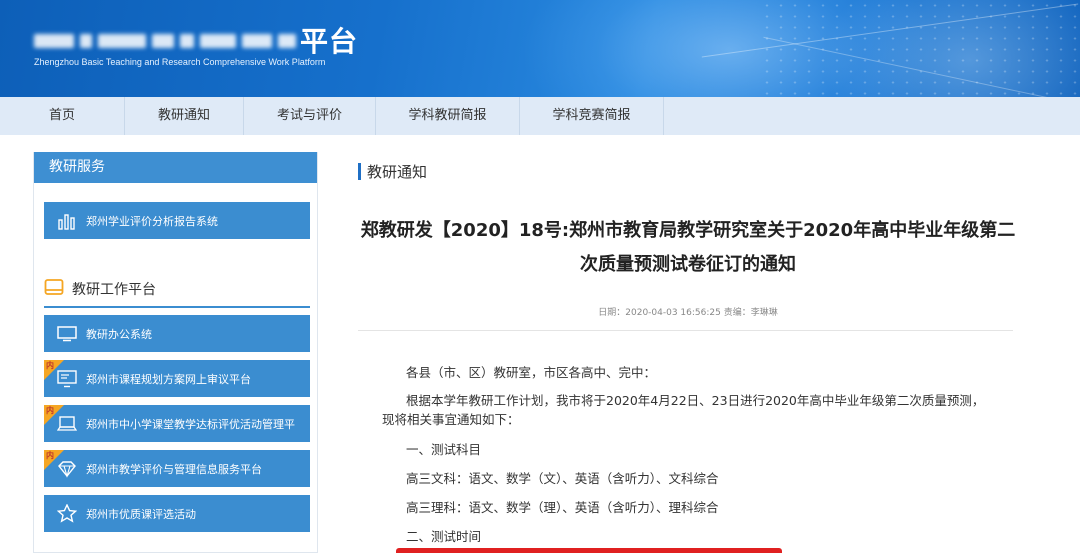 This screenshot has width=1080, height=553. I want to click on nav-home: 首页, so click(62, 116).